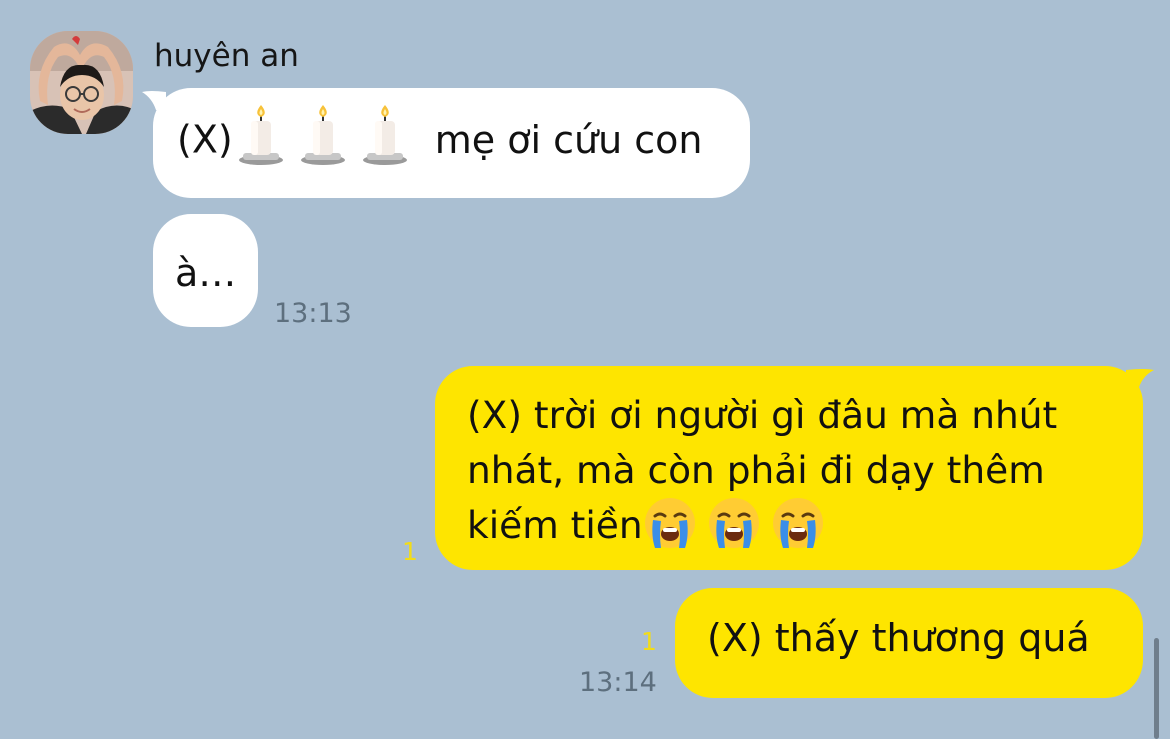 The width and height of the screenshot is (1170, 739). I want to click on message-text: (X) thấy thương quá, so click(898, 638).